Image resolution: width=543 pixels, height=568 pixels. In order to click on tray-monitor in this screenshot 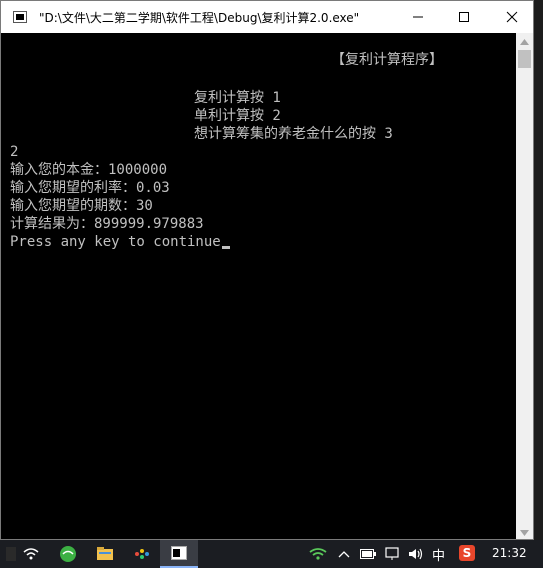, I will do `click(392, 554)`.